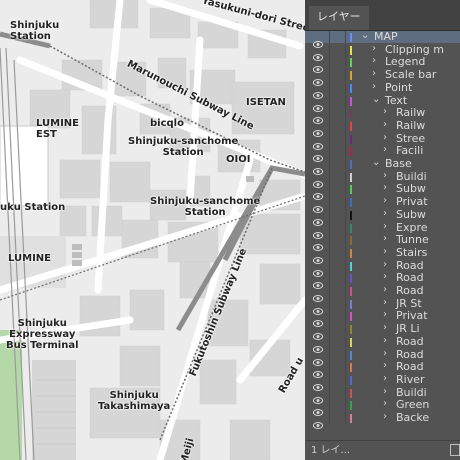  What do you see at coordinates (382, 306) in the screenshot?
I see `layer-row: › JR St` at bounding box center [382, 306].